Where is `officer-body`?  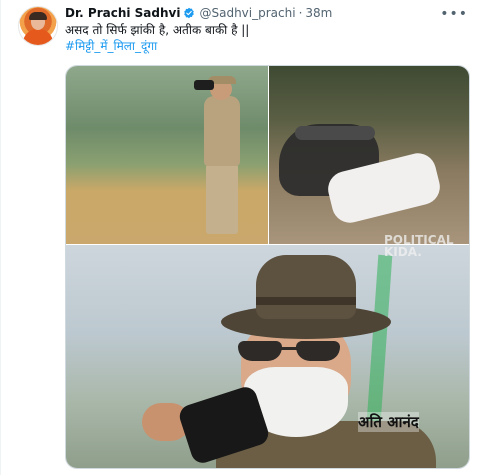
officer-body is located at coordinates (222, 131).